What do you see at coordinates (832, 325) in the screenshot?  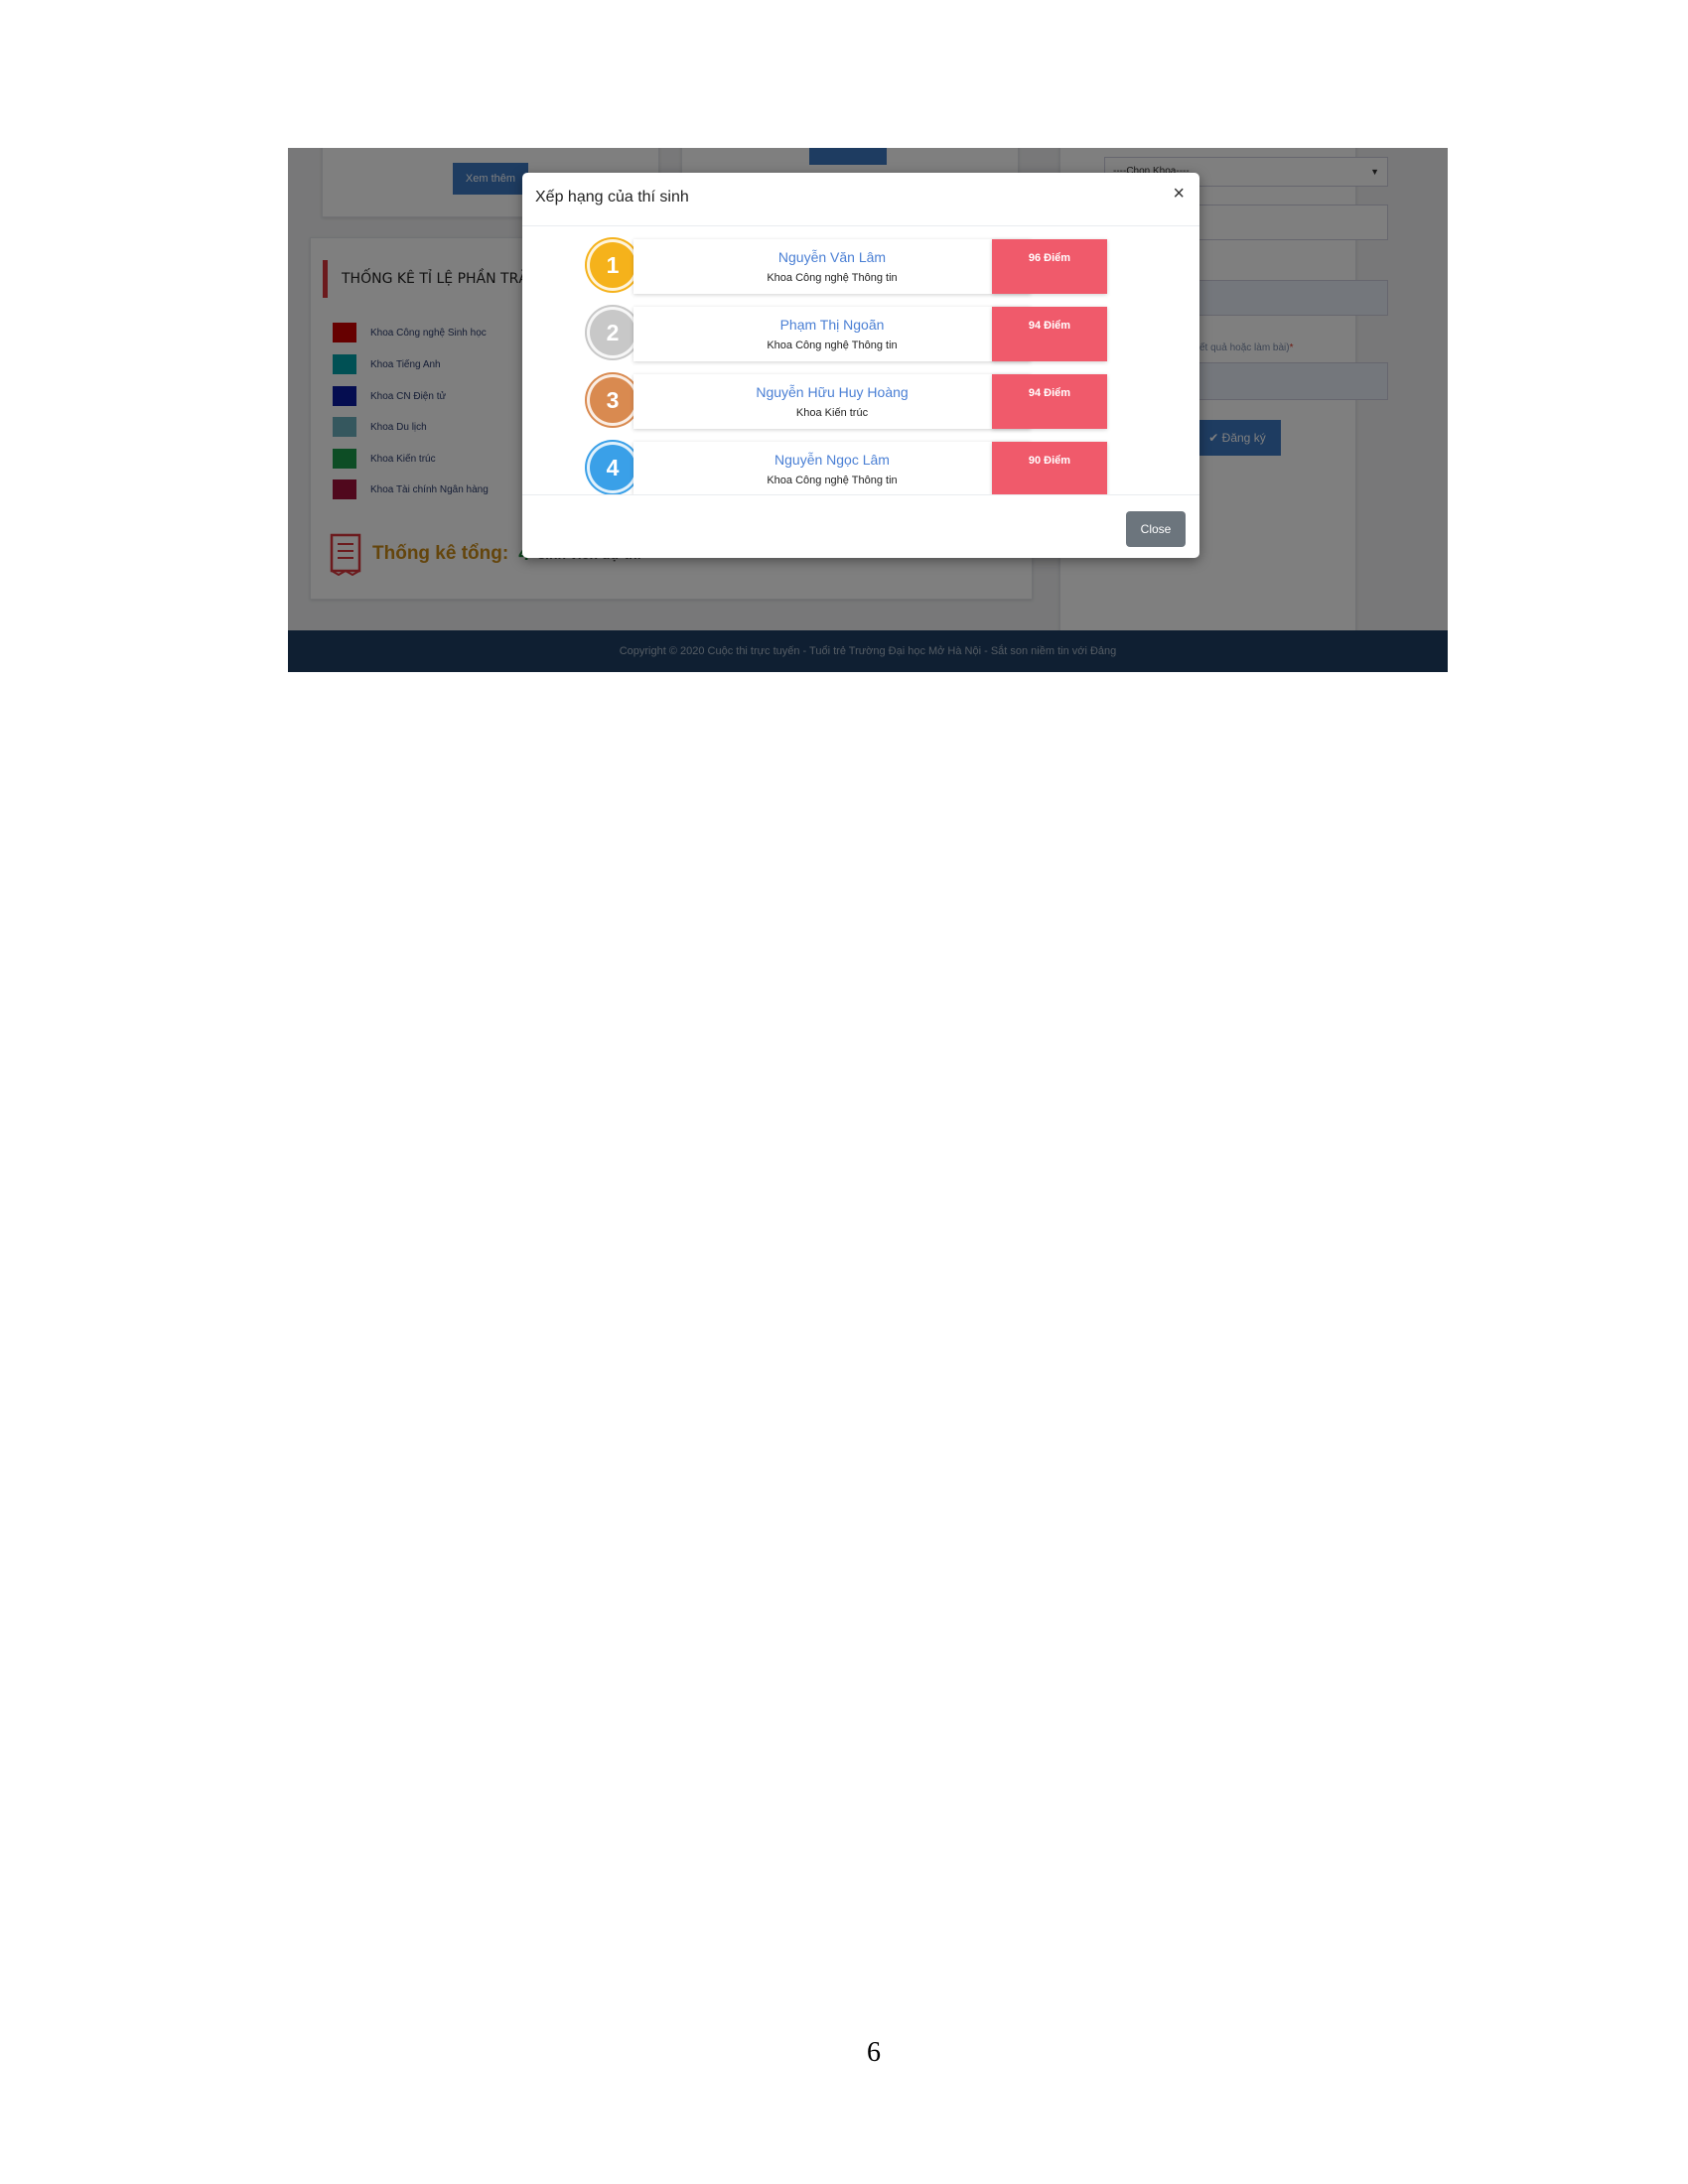 I see `contestant-name: Phạm Thị Ngoãn` at bounding box center [832, 325].